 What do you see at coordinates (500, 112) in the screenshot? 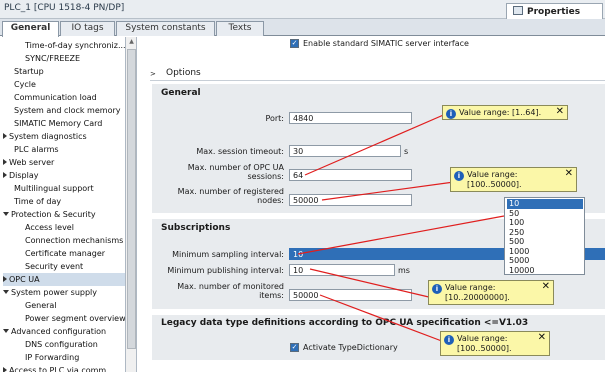
I see `tooltip-text: Value range: [1..64].` at bounding box center [500, 112].